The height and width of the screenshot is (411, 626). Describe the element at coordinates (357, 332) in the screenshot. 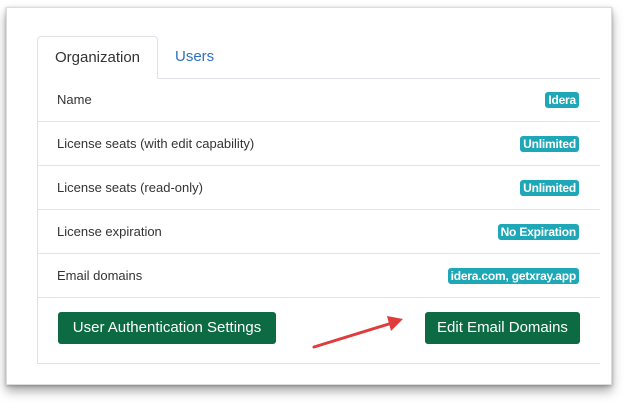

I see `annotation-arrow-icon` at that location.